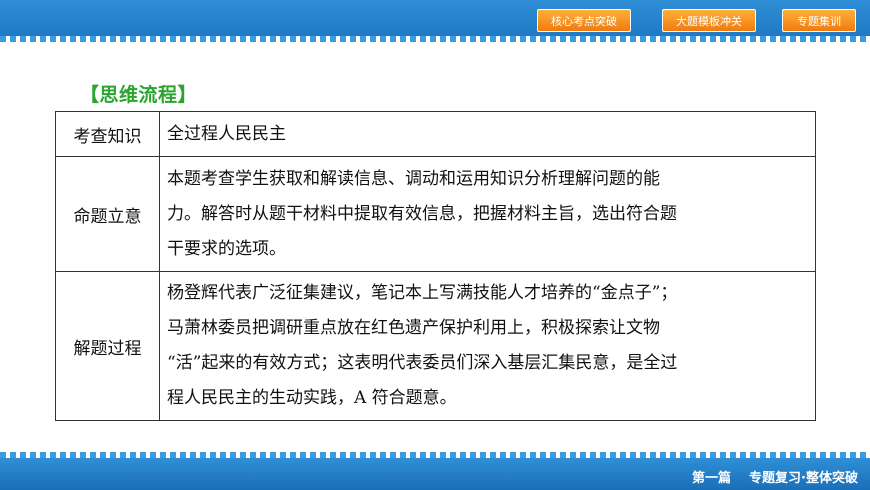  I want to click on nav-templates-button: 大题模板冲关, so click(709, 20).